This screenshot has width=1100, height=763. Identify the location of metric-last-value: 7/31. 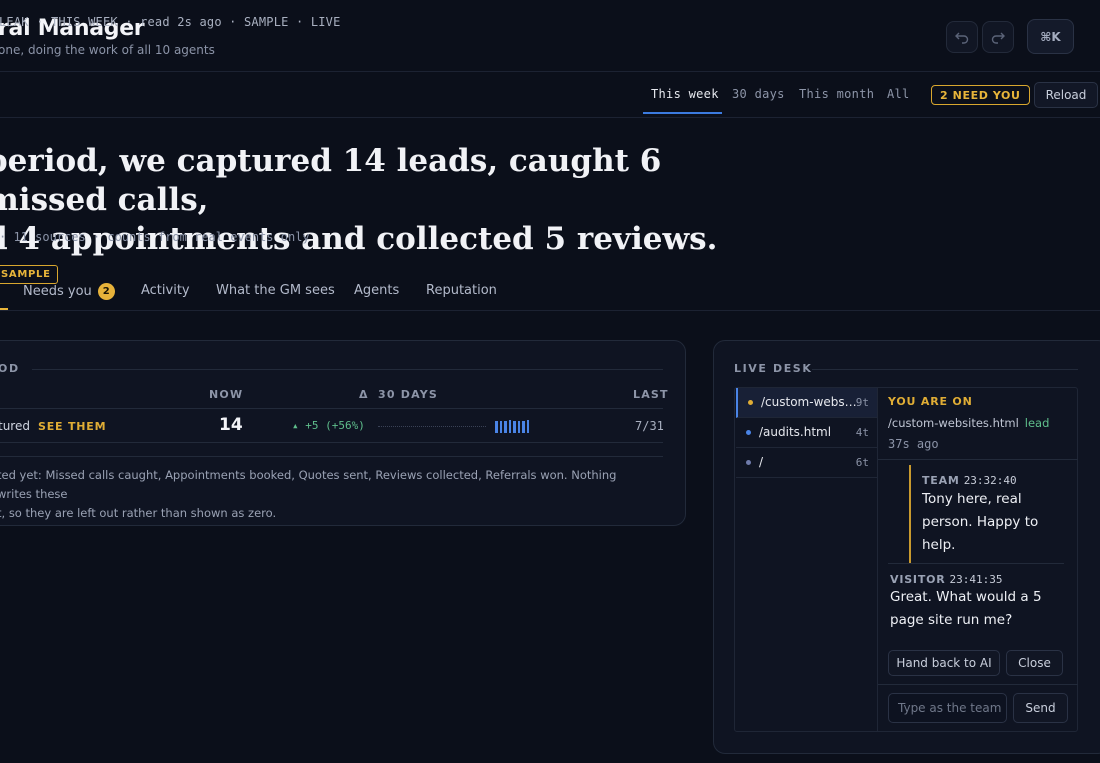
(649, 426).